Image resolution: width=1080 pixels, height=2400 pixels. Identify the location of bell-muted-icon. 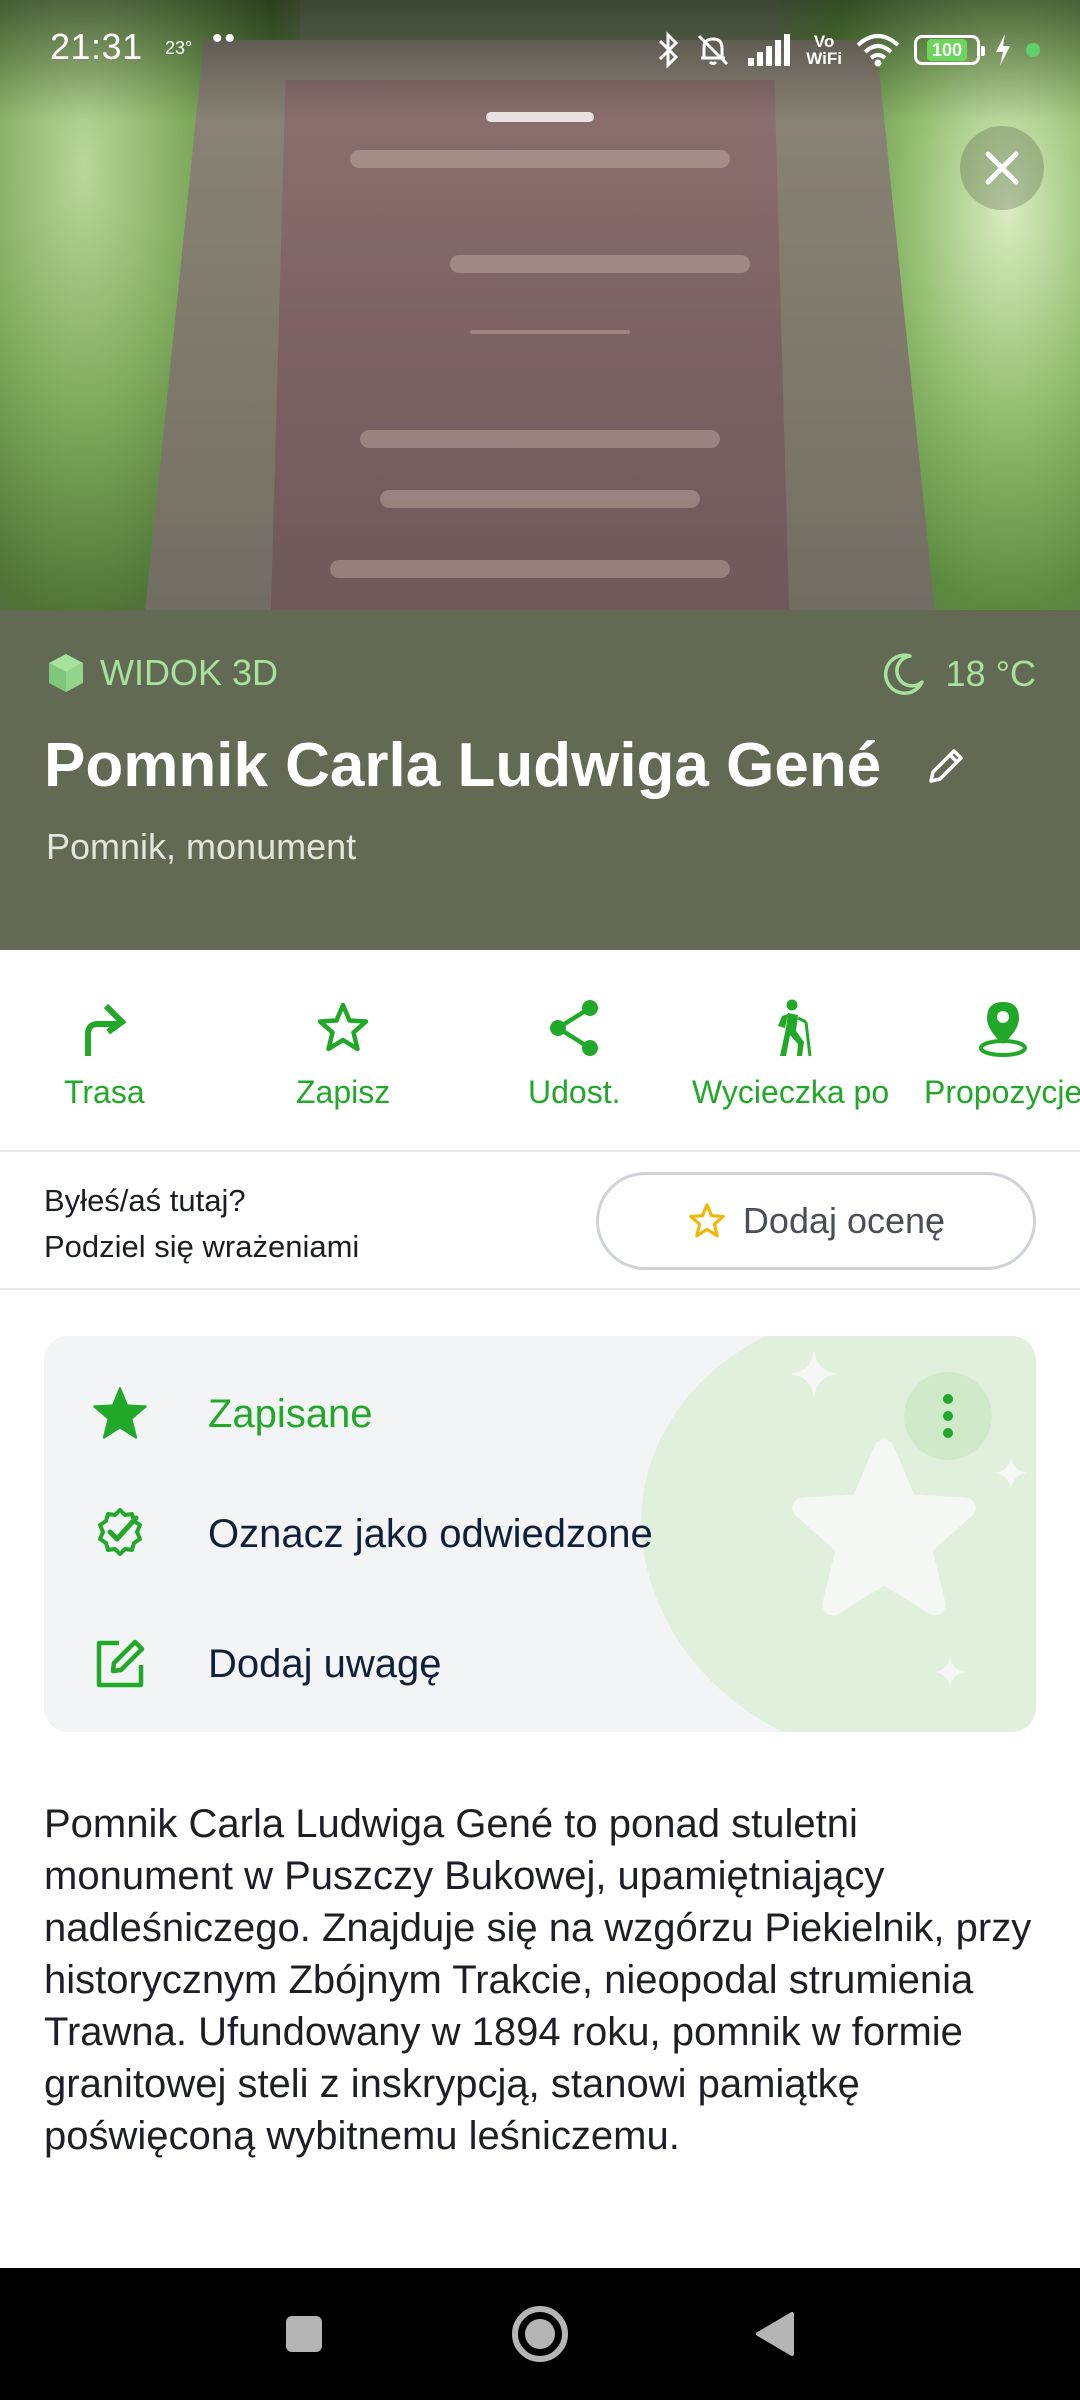
(713, 50).